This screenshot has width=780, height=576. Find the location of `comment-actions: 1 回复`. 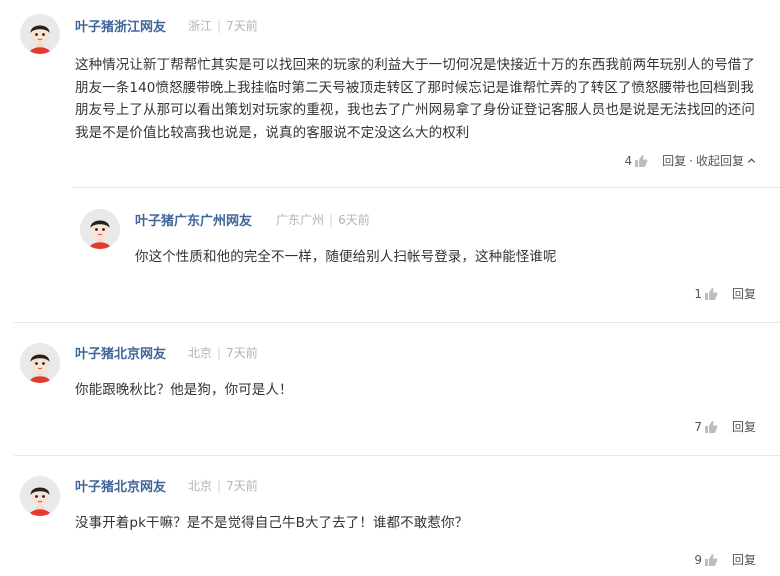

comment-actions: 1 回复 is located at coordinates (725, 293).